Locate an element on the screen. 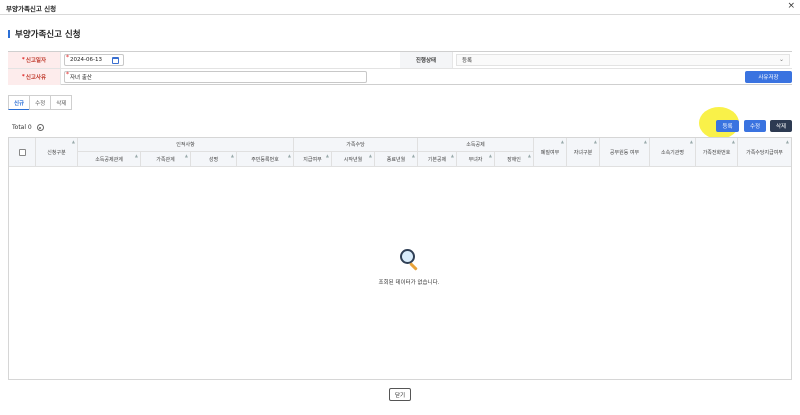  header-affiliation: 소속기관명 ▲ is located at coordinates (673, 152).